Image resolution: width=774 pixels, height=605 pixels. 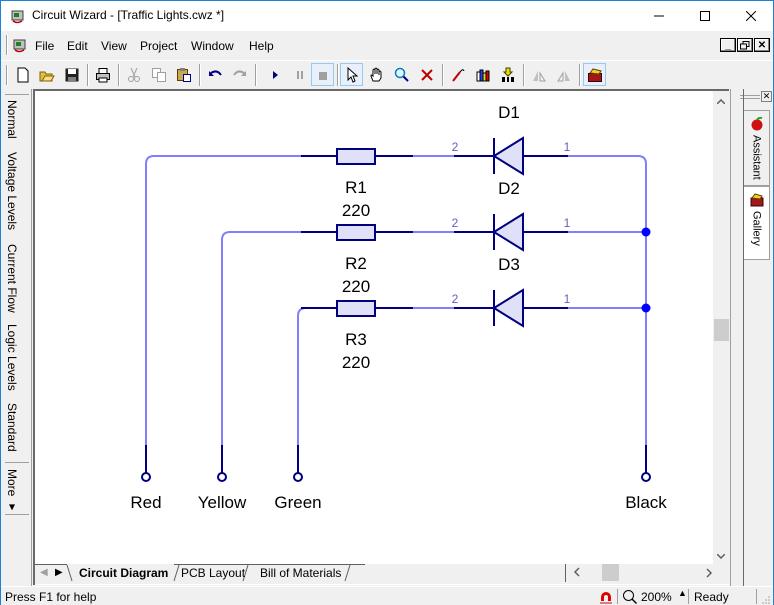 What do you see at coordinates (356, 286) in the screenshot?
I see `resistor-value-label: 220` at bounding box center [356, 286].